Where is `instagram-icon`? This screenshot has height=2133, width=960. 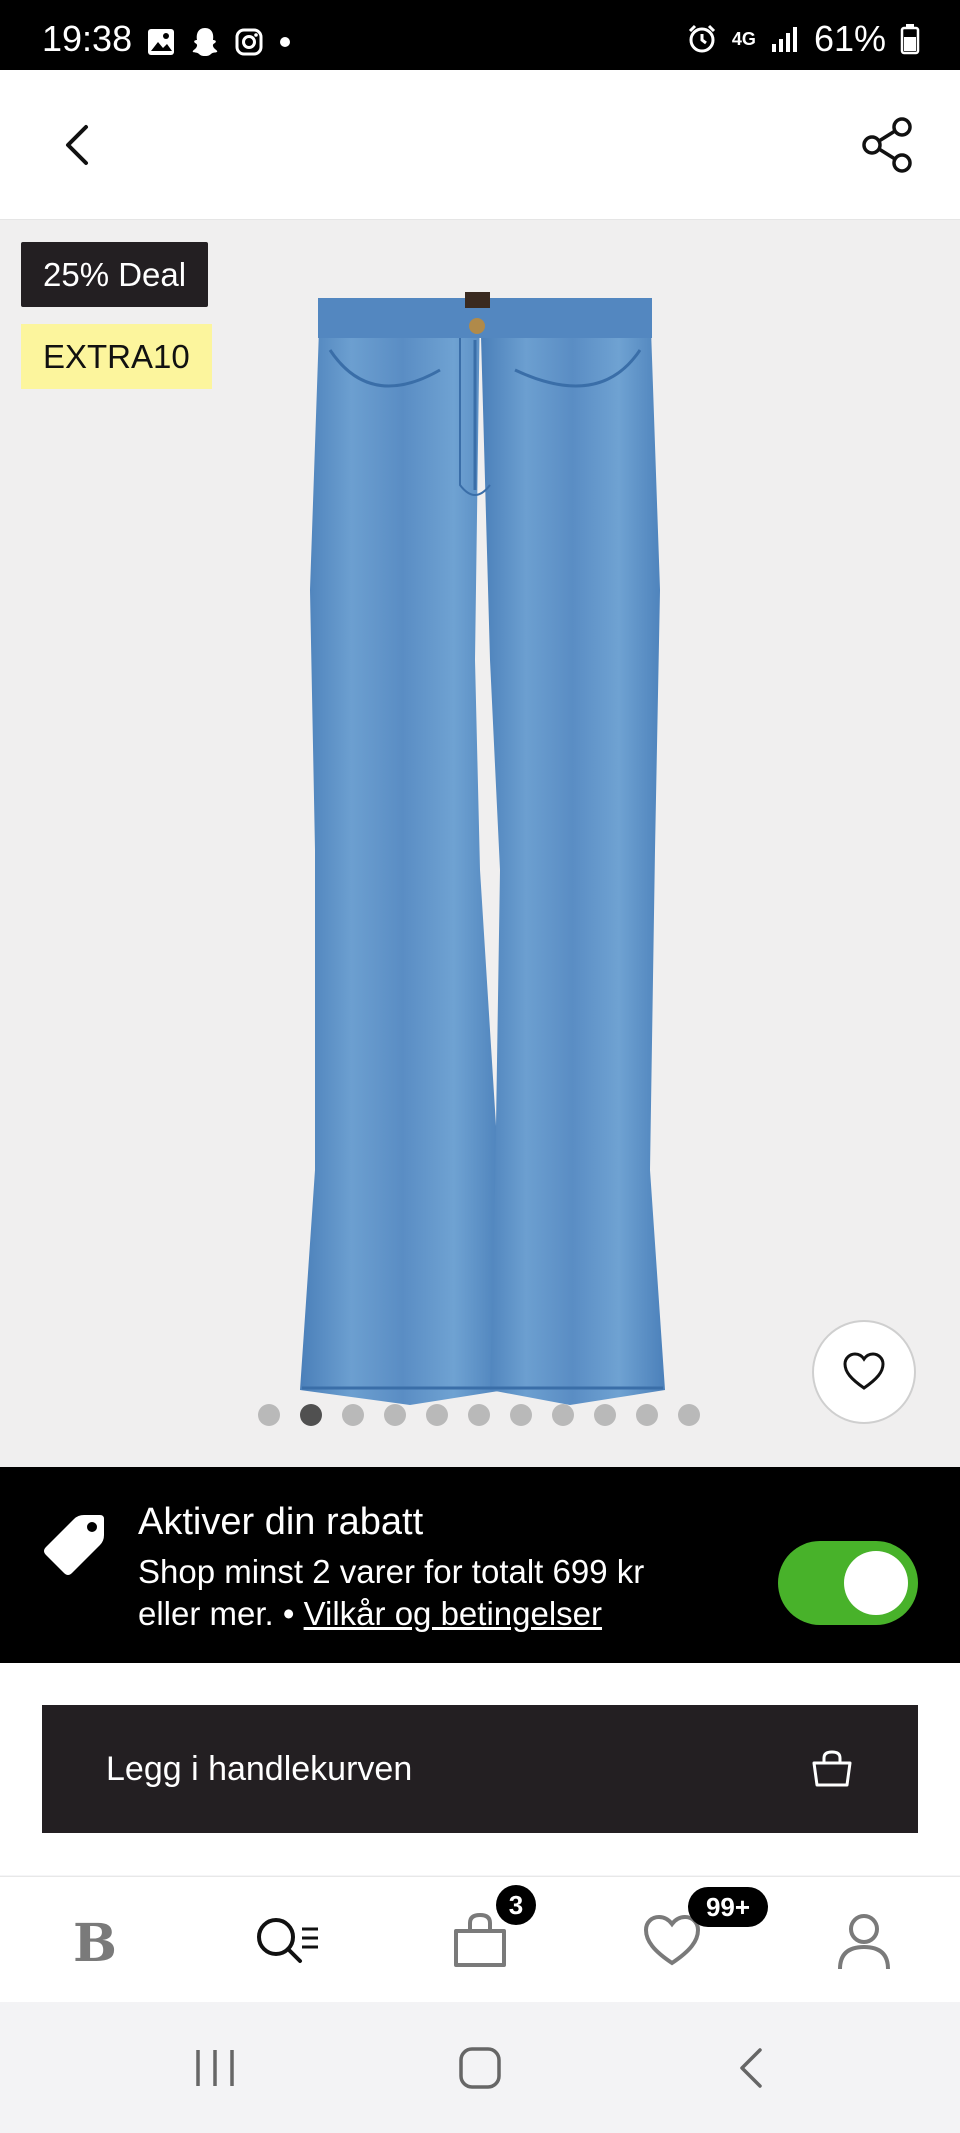 instagram-icon is located at coordinates (249, 42).